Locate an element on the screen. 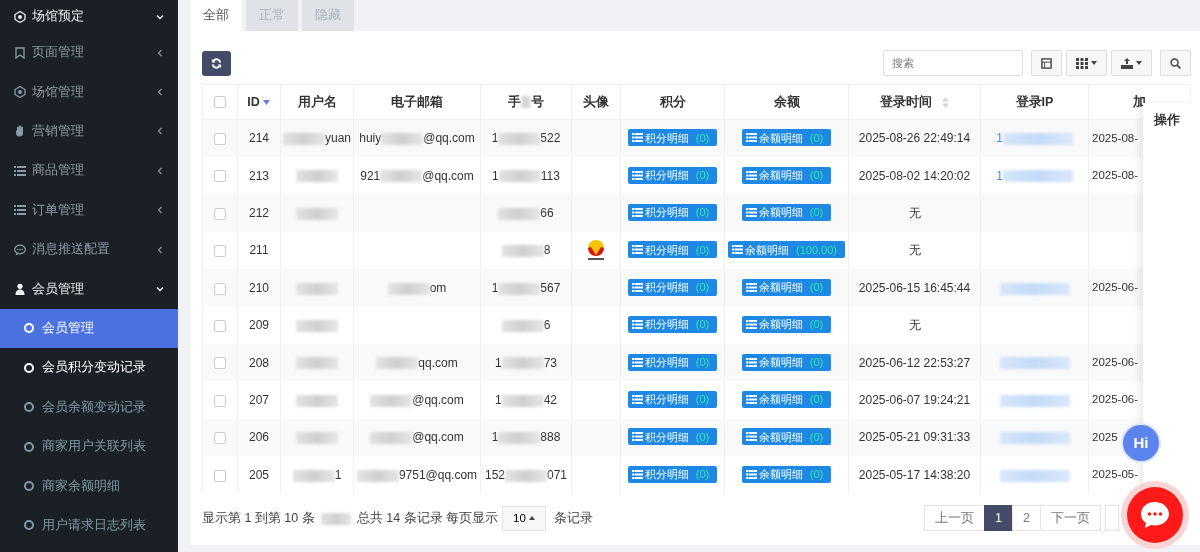  page-button: 2 is located at coordinates (1026, 518).